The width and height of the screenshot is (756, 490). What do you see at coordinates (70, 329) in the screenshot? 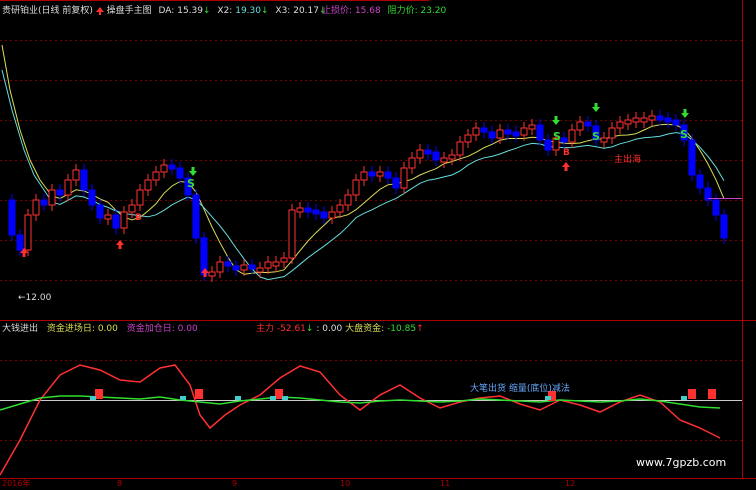
I see `inflow-day-label: 资金进场日:` at bounding box center [70, 329].